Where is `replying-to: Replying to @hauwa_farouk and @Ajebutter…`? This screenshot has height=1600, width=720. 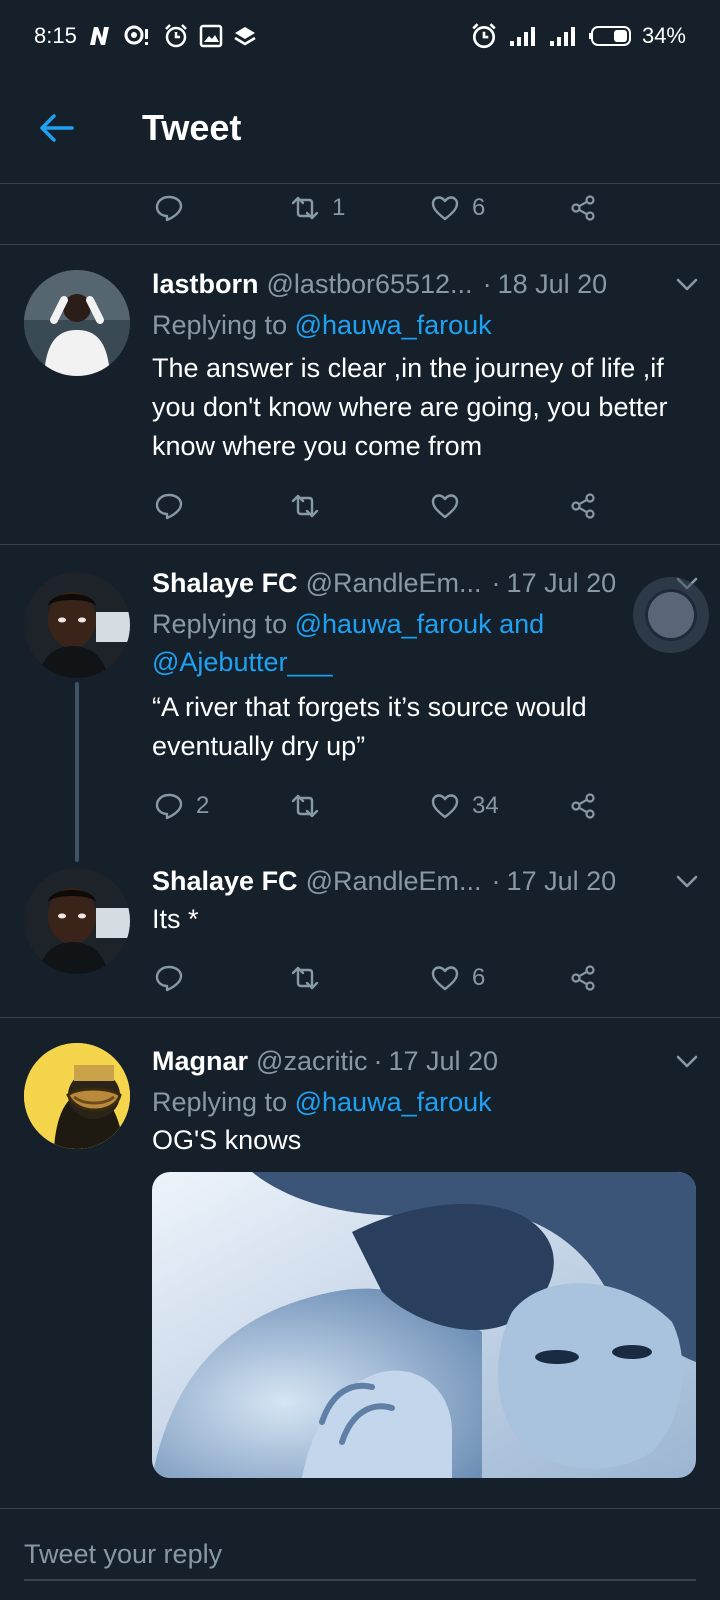
replying-to: Replying to @hauwa_farouk and @Ajebutter… is located at coordinates (422, 643).